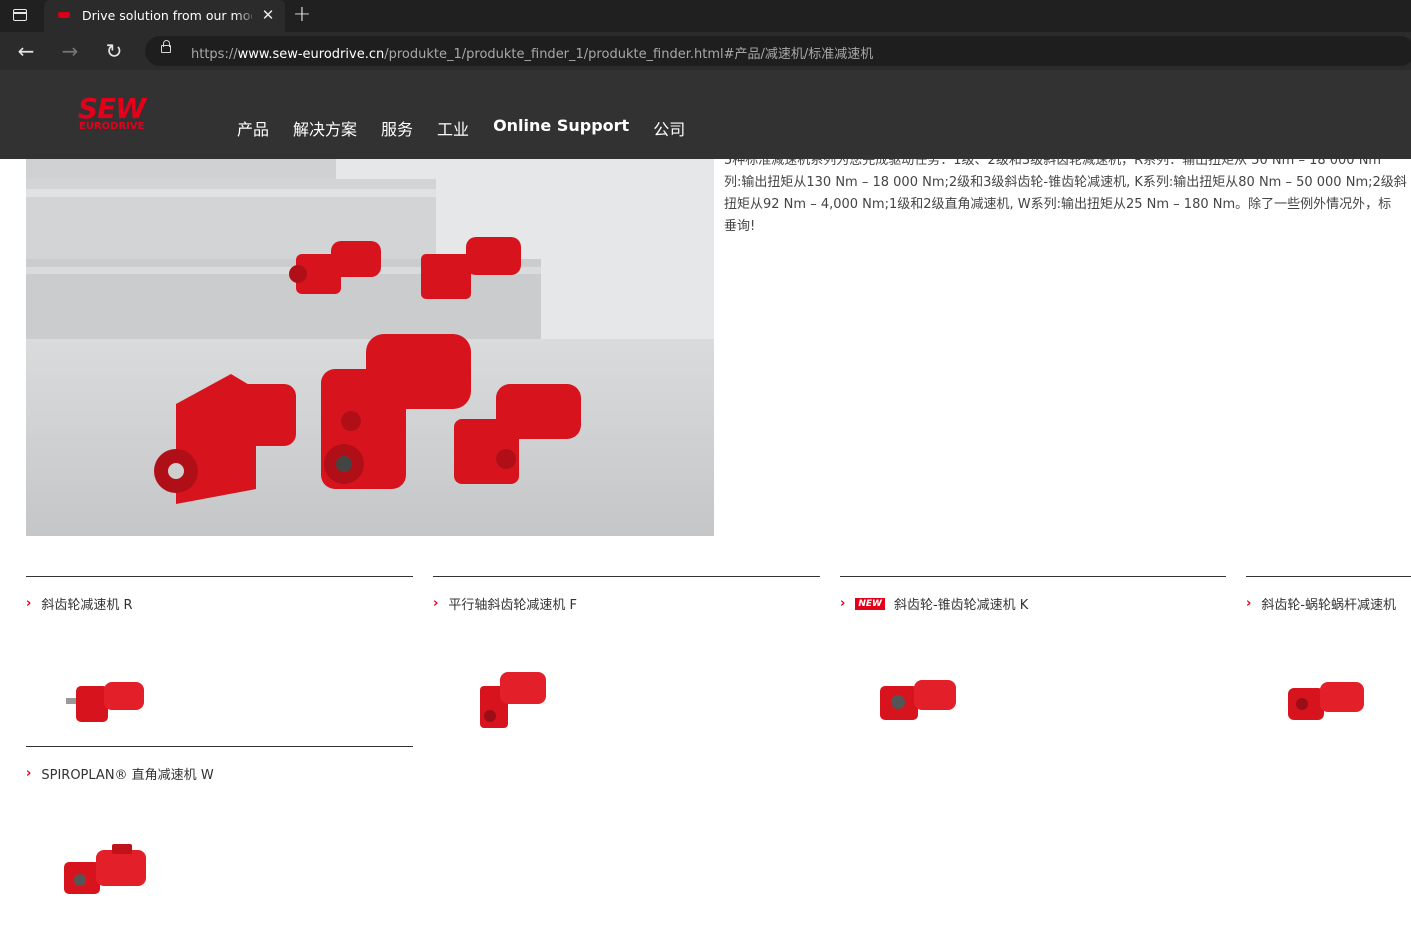 The image size is (1411, 935). Describe the element at coordinates (79, 603) in the screenshot. I see `product-link-r: › 斜齿轮减速机 R` at that location.